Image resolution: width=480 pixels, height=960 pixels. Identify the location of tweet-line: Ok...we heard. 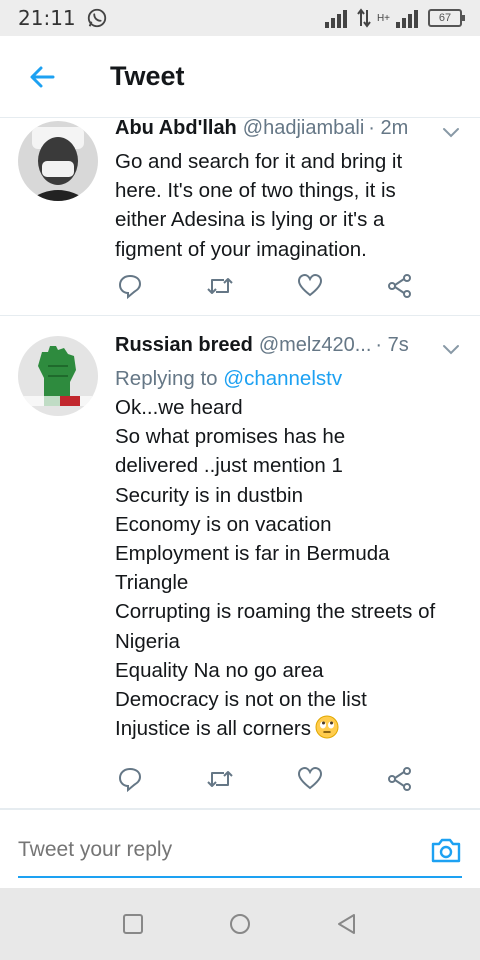
(179, 407).